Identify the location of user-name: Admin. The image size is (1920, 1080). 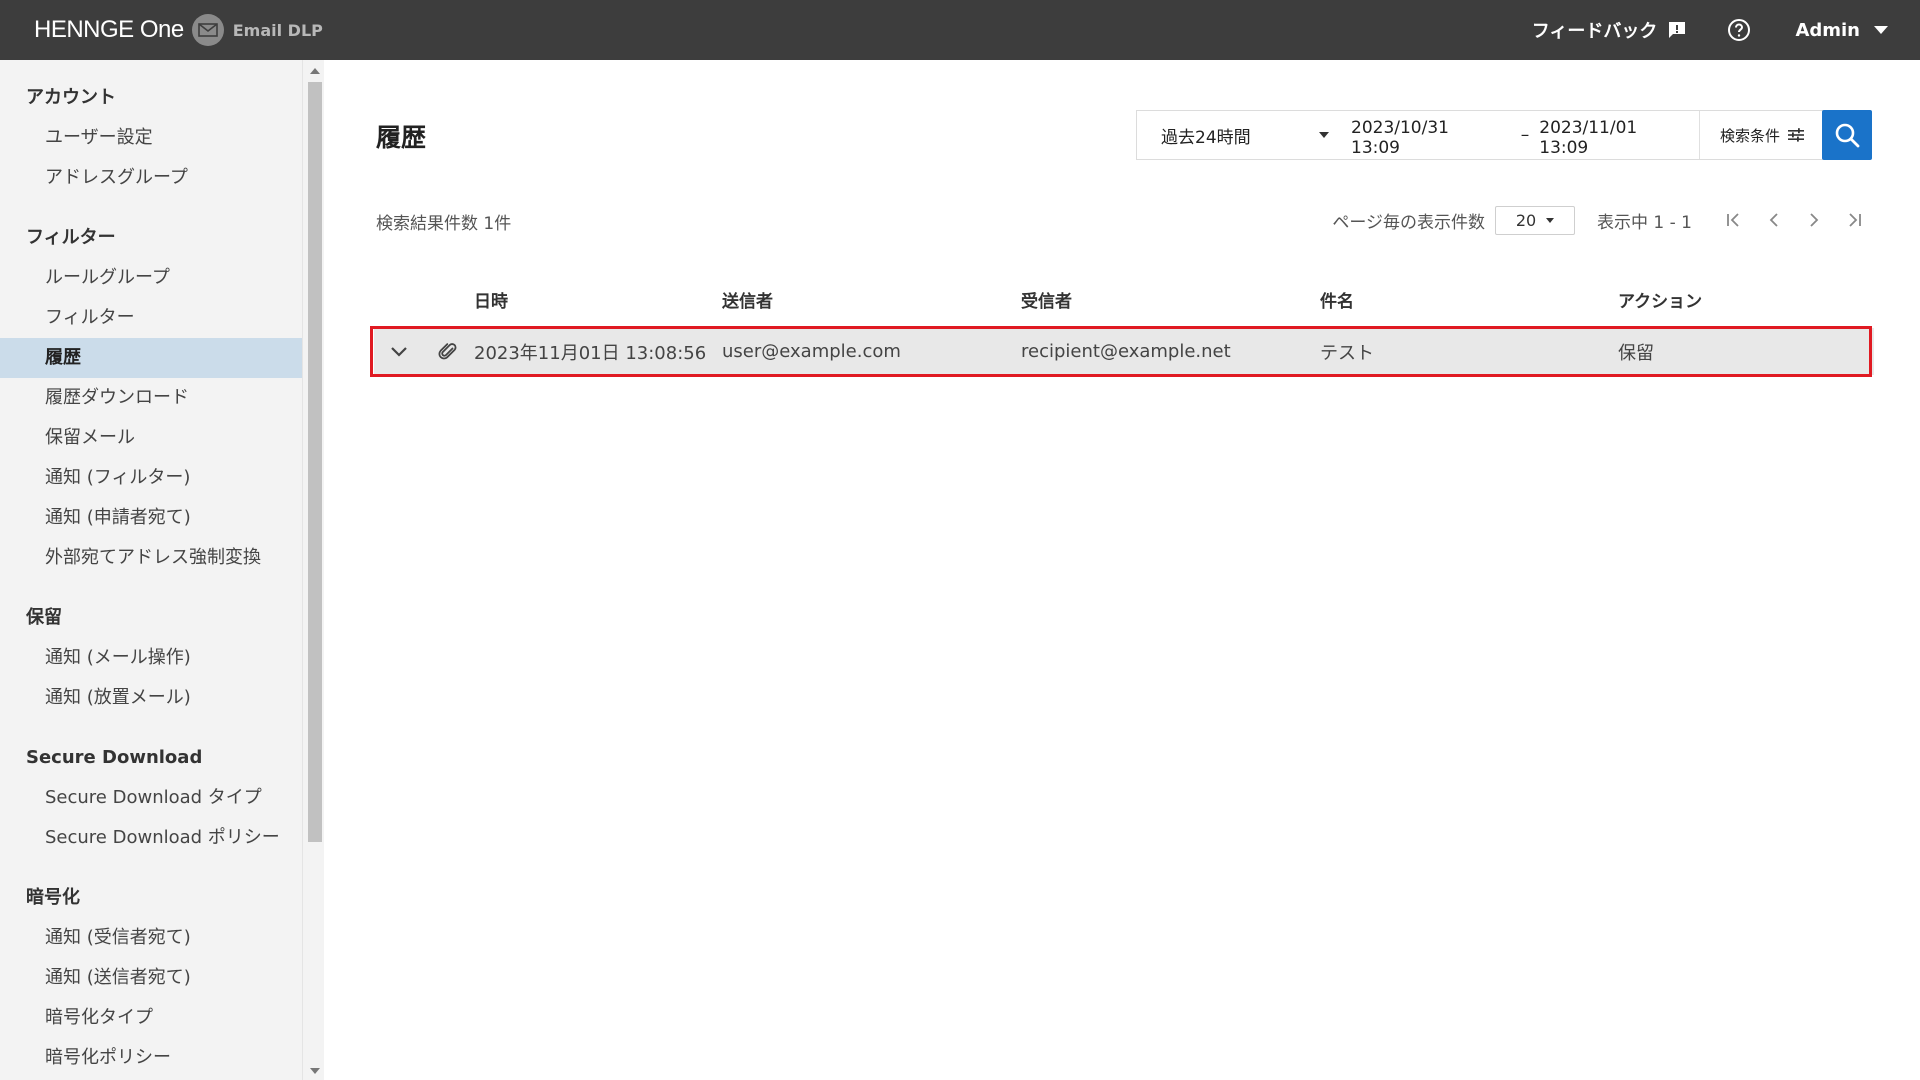
(1827, 30).